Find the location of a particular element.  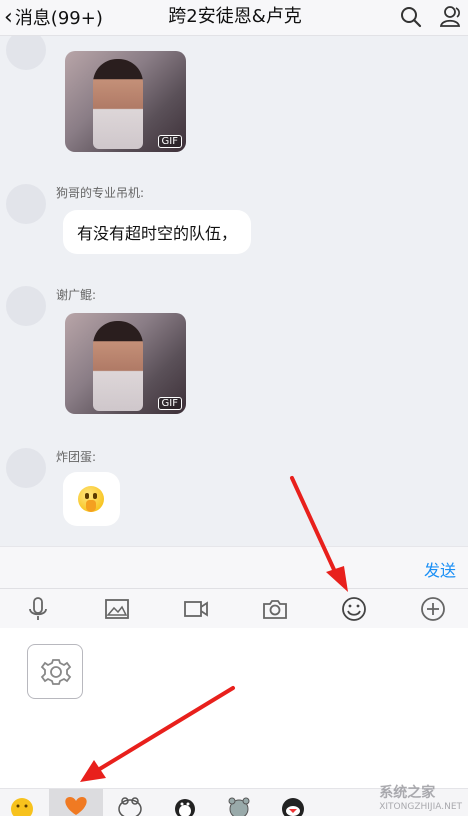

image-icon is located at coordinates (117, 609).